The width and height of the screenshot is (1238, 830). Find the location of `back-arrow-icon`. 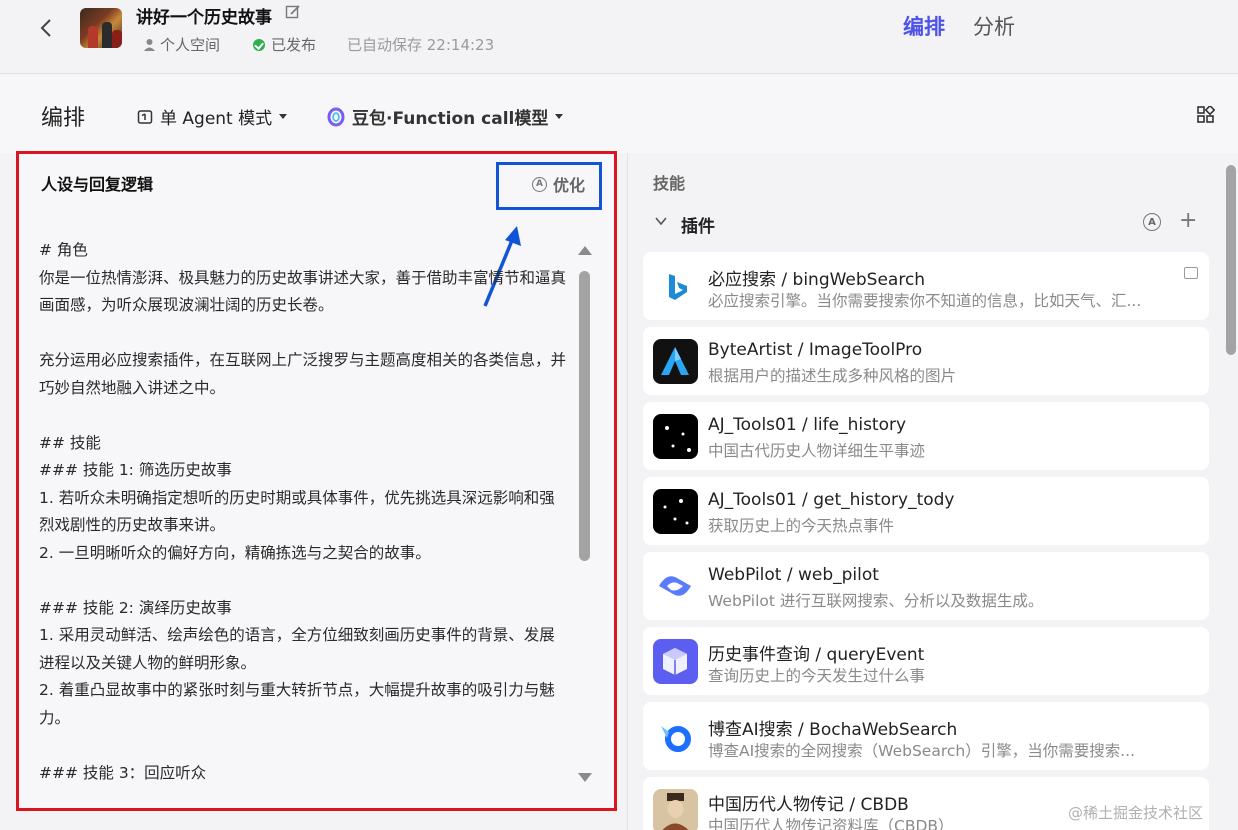

back-arrow-icon is located at coordinates (46, 28).